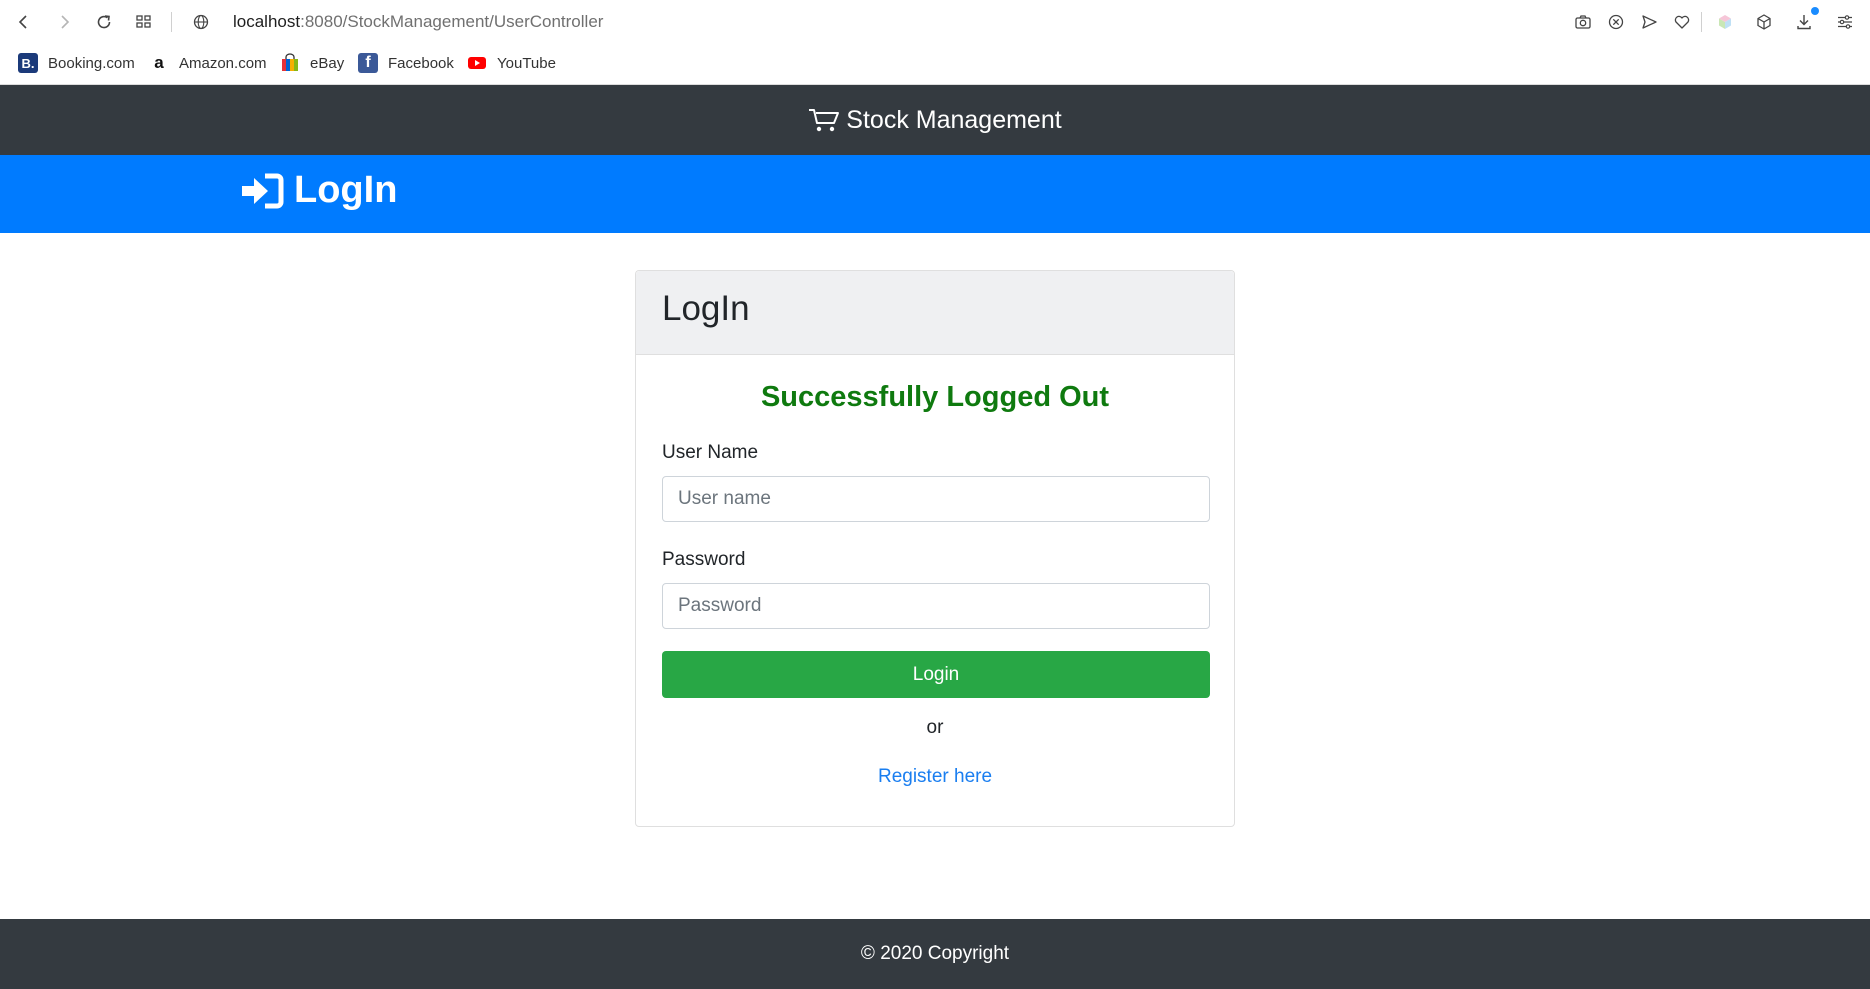  I want to click on card-title: LogIn, so click(706, 308).